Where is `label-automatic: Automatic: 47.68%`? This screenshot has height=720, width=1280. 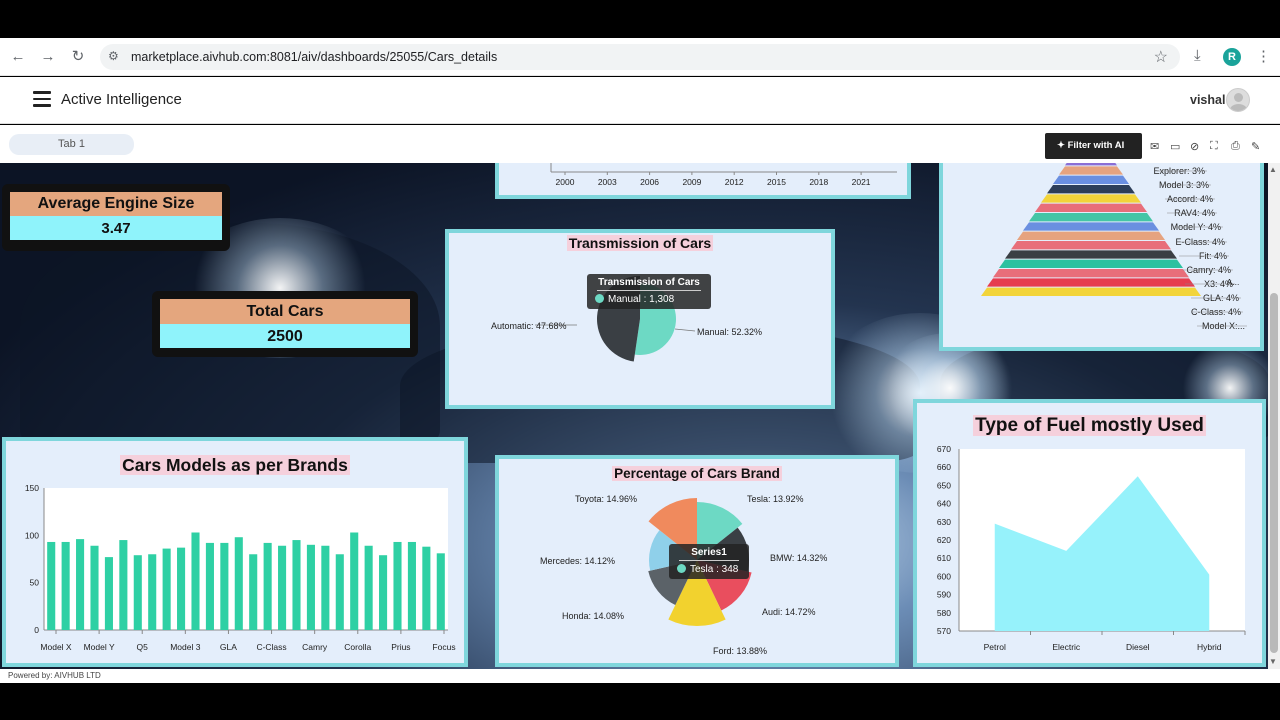 label-automatic: Automatic: 47.68% is located at coordinates (529, 326).